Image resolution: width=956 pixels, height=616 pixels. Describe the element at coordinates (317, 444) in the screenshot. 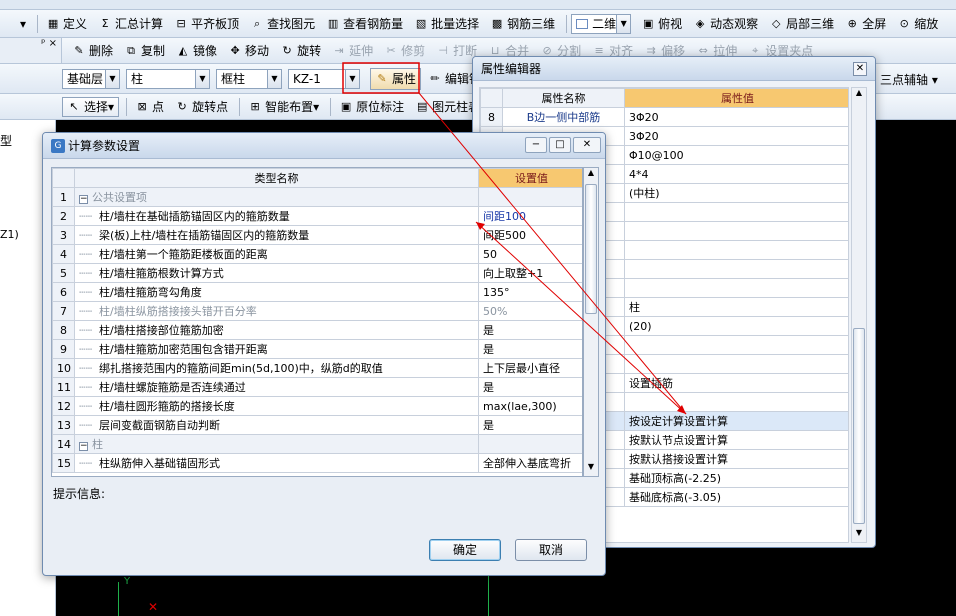

I see `group-row: 14− 柱` at that location.